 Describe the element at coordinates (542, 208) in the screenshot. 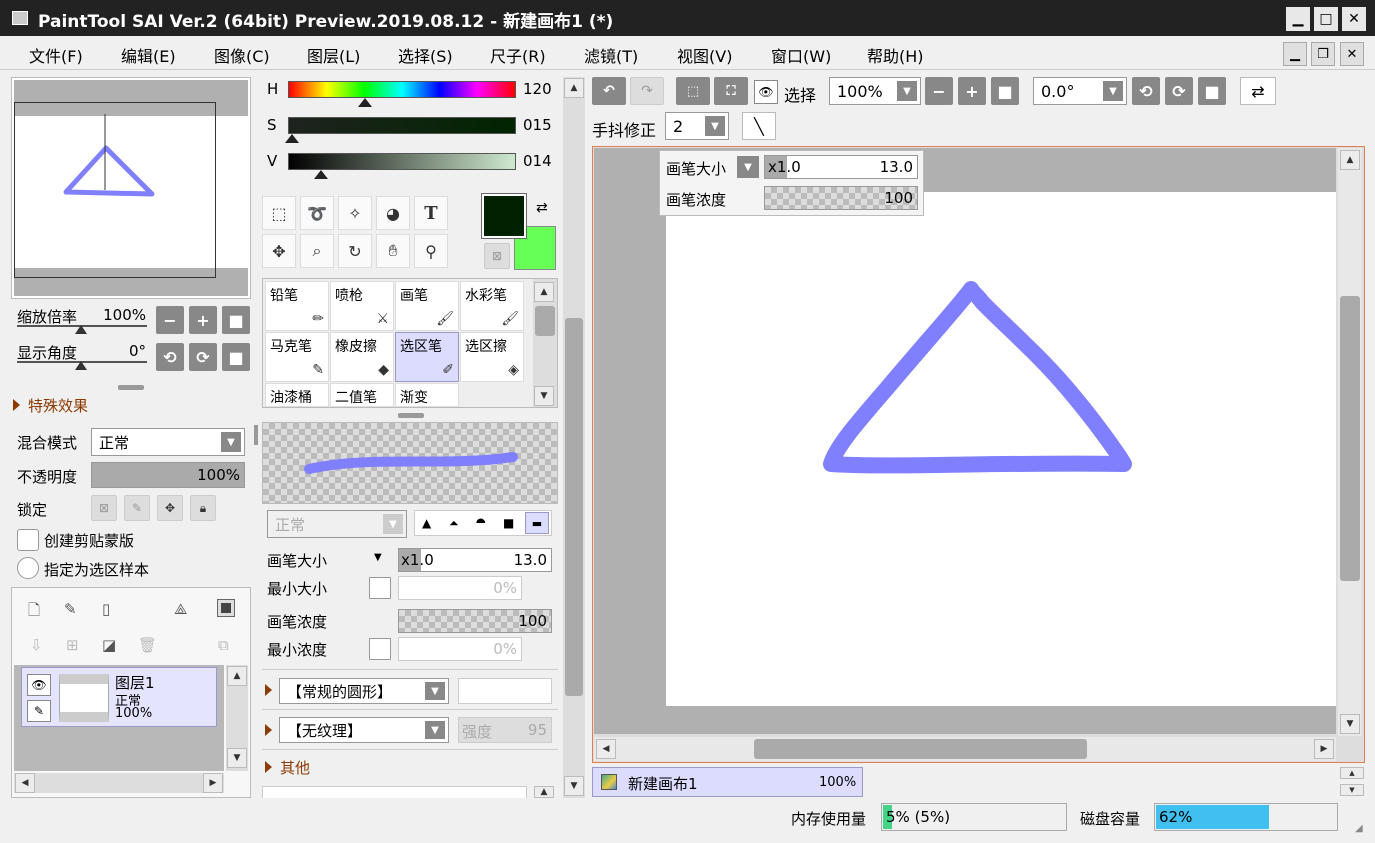

I see `swap-colors-icon: ⇄` at that location.